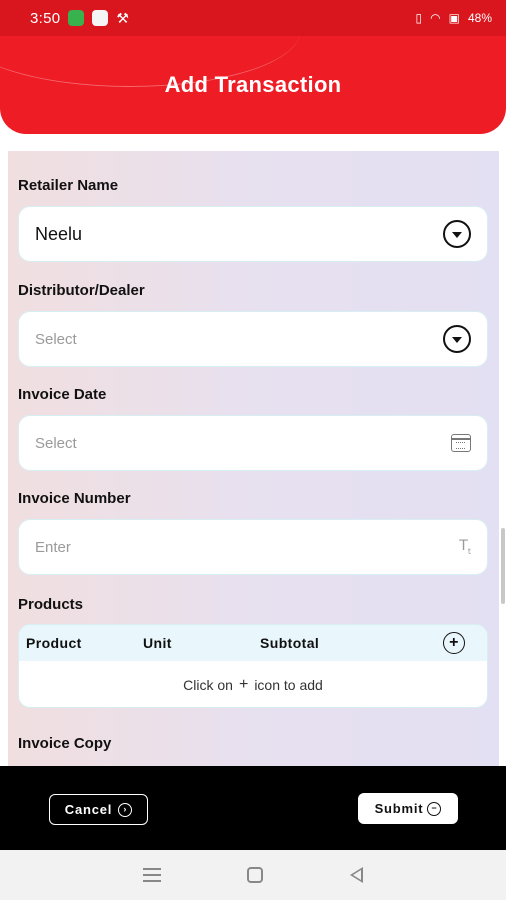  I want to click on cancel-icon: ›, so click(125, 809).